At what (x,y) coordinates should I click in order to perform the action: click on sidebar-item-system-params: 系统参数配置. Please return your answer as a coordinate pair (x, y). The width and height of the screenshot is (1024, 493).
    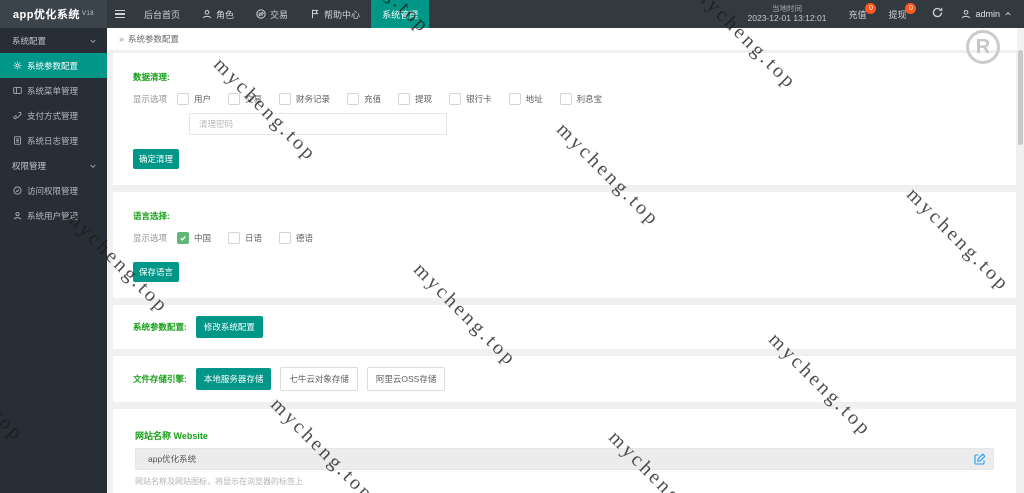
    Looking at the image, I should click on (53, 65).